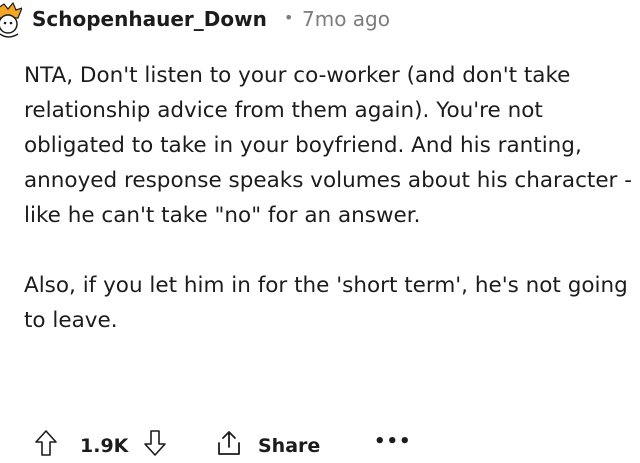 The width and height of the screenshot is (640, 463). What do you see at coordinates (149, 19) in the screenshot?
I see `username-link: Schopenhauer_Down` at bounding box center [149, 19].